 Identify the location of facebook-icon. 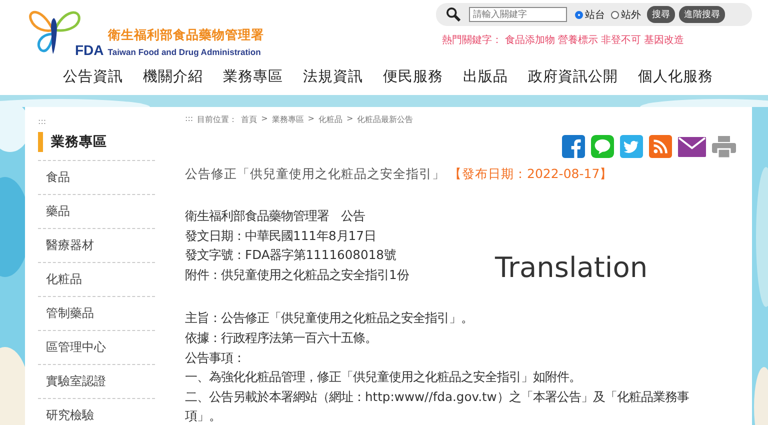
(573, 146).